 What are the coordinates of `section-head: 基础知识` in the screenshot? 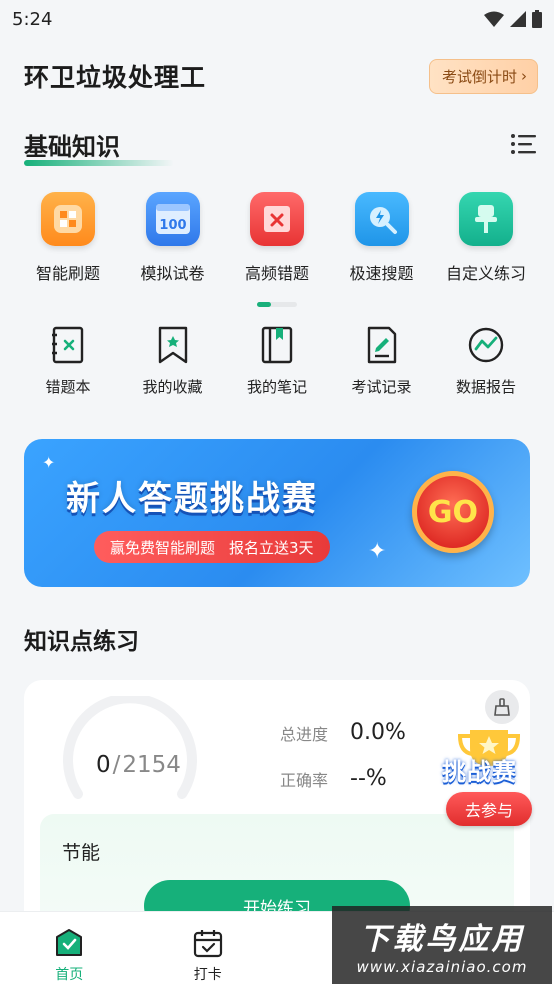 It's located at (281, 145).